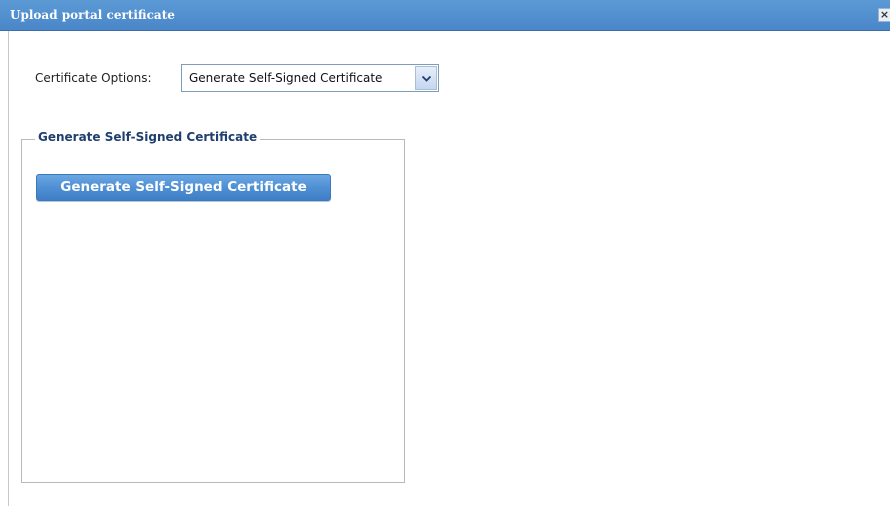 Image resolution: width=890 pixels, height=506 pixels. What do you see at coordinates (445, 15) in the screenshot?
I see `dialog-title-bar: Upload portal certificate ×` at bounding box center [445, 15].